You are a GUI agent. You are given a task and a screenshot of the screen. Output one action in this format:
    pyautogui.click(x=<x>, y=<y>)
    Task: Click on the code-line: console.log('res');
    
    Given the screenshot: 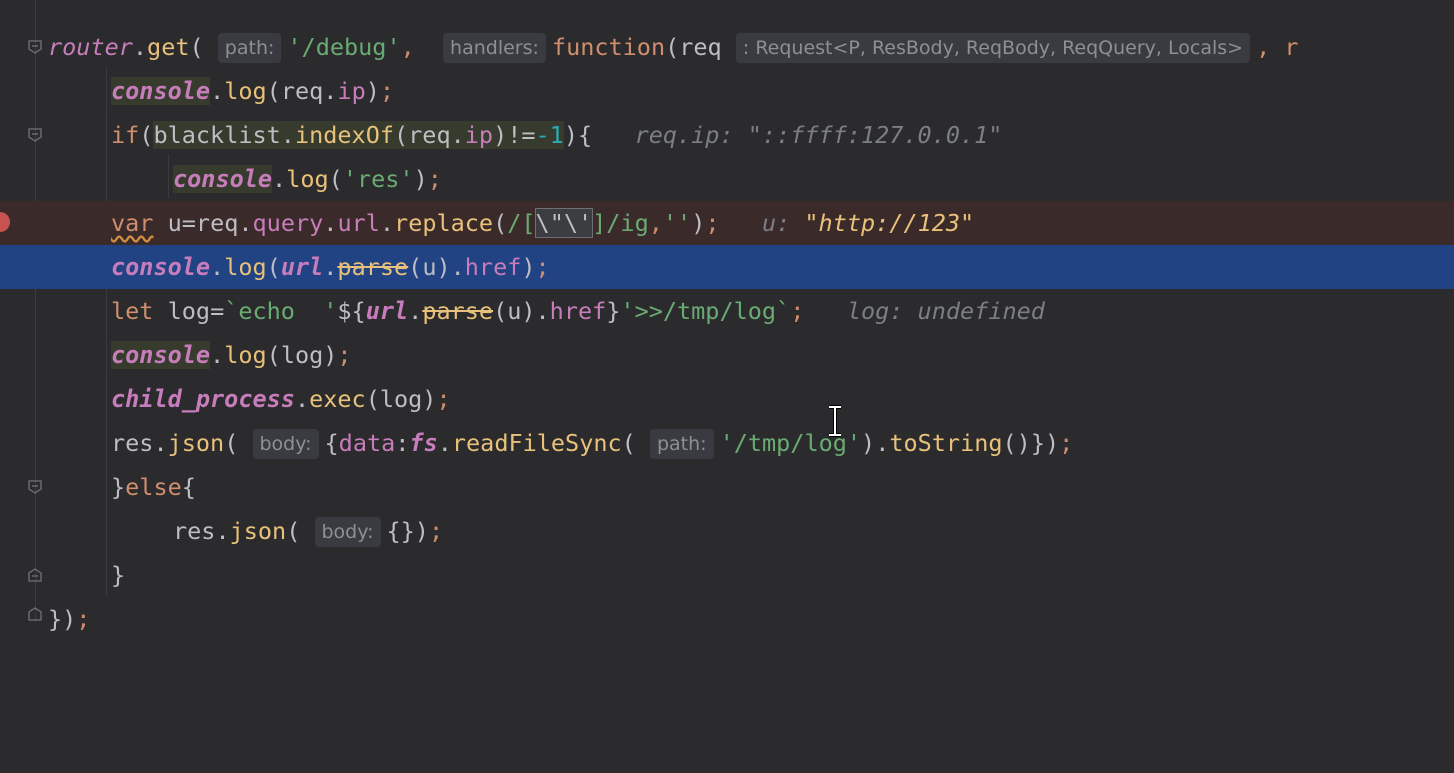 What is the action you would take?
    pyautogui.click(x=727, y=179)
    